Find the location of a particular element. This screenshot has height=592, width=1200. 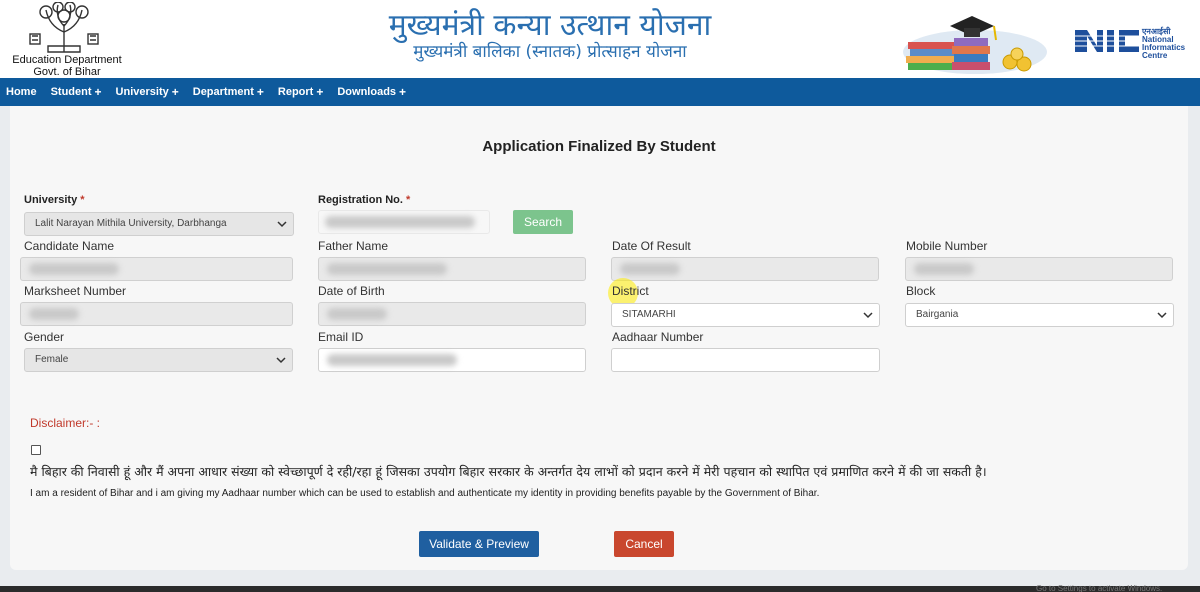

search-button: Search is located at coordinates (543, 222).